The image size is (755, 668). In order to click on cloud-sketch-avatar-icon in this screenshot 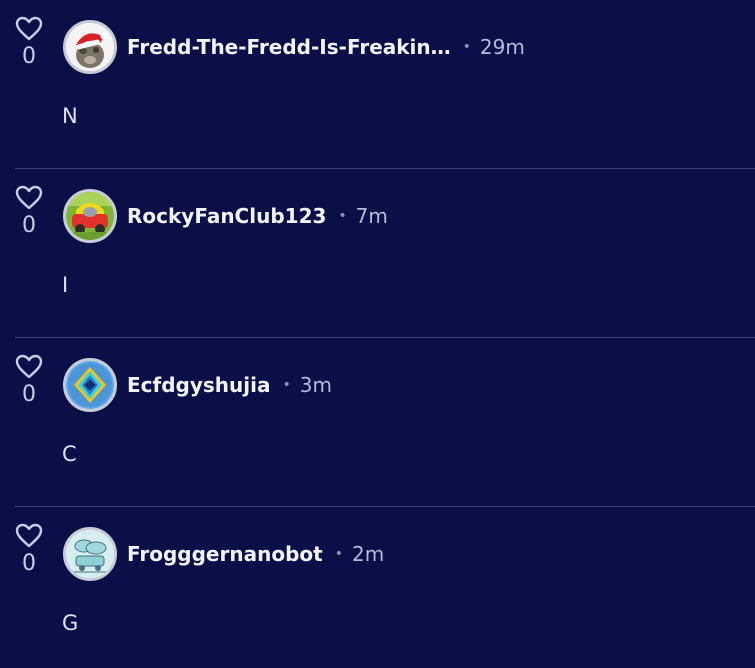, I will do `click(90, 554)`.